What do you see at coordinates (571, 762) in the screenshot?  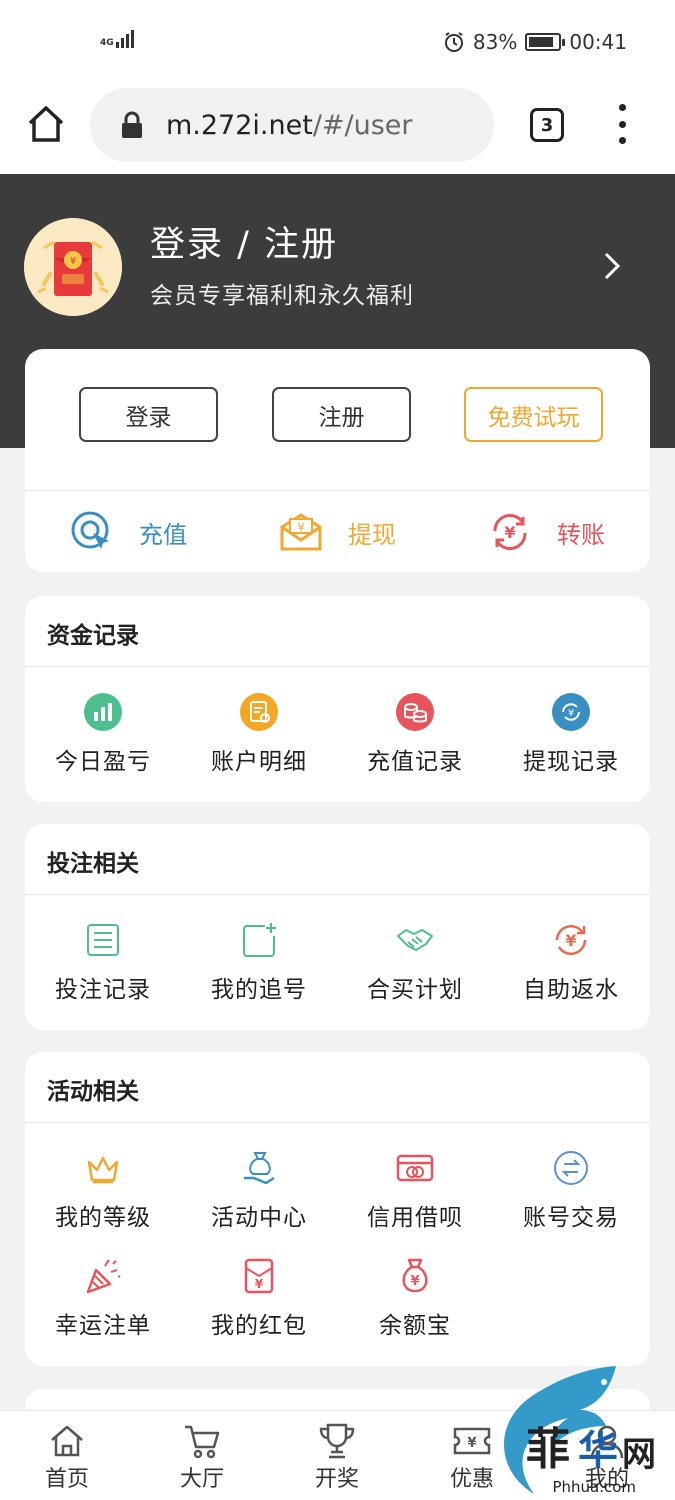 I see `item-label: 提现记录` at bounding box center [571, 762].